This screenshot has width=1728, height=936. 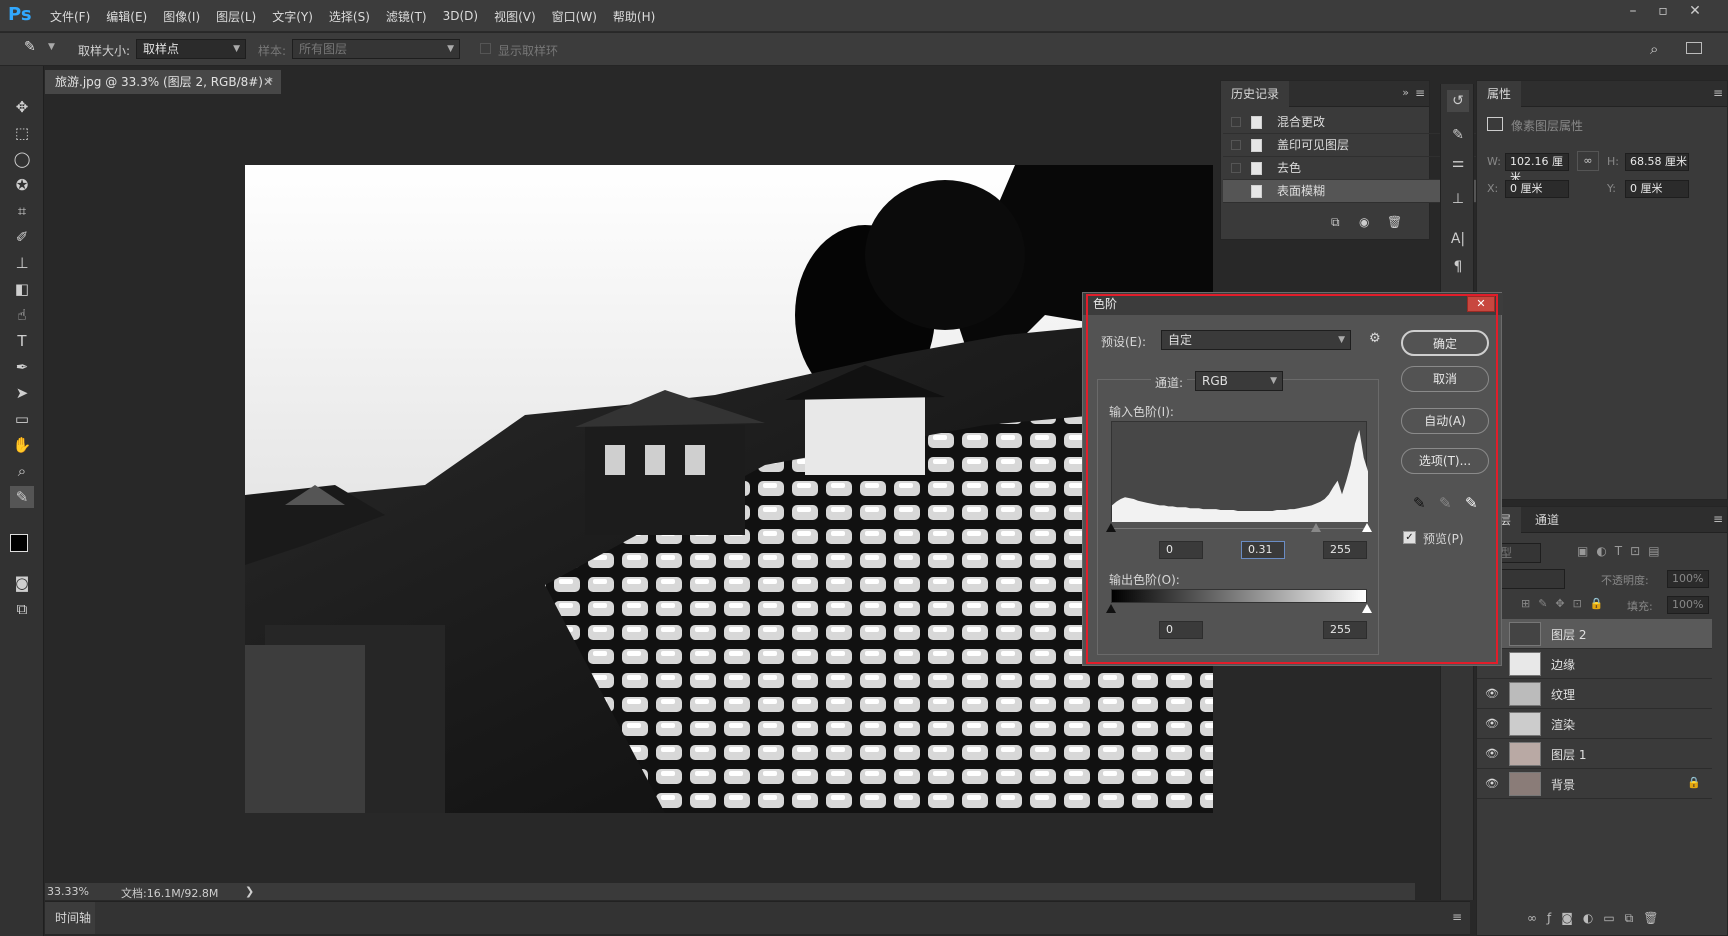 I want to click on history-panel-icon: ↺, so click(x=1458, y=101).